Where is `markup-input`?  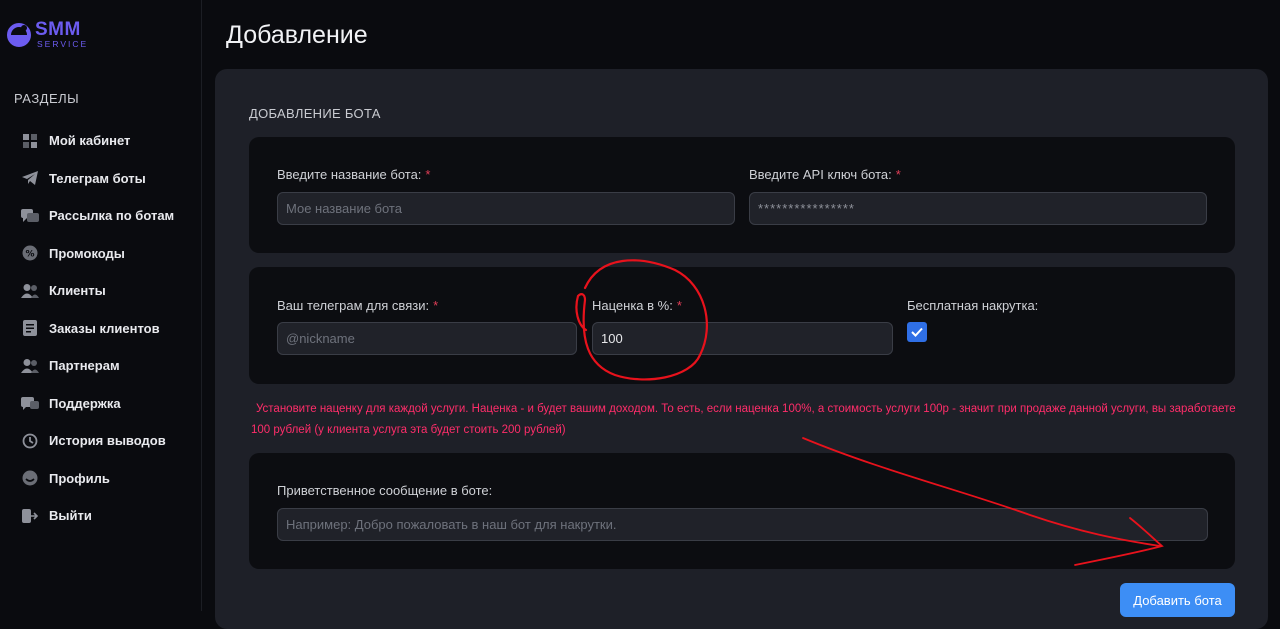 markup-input is located at coordinates (742, 338).